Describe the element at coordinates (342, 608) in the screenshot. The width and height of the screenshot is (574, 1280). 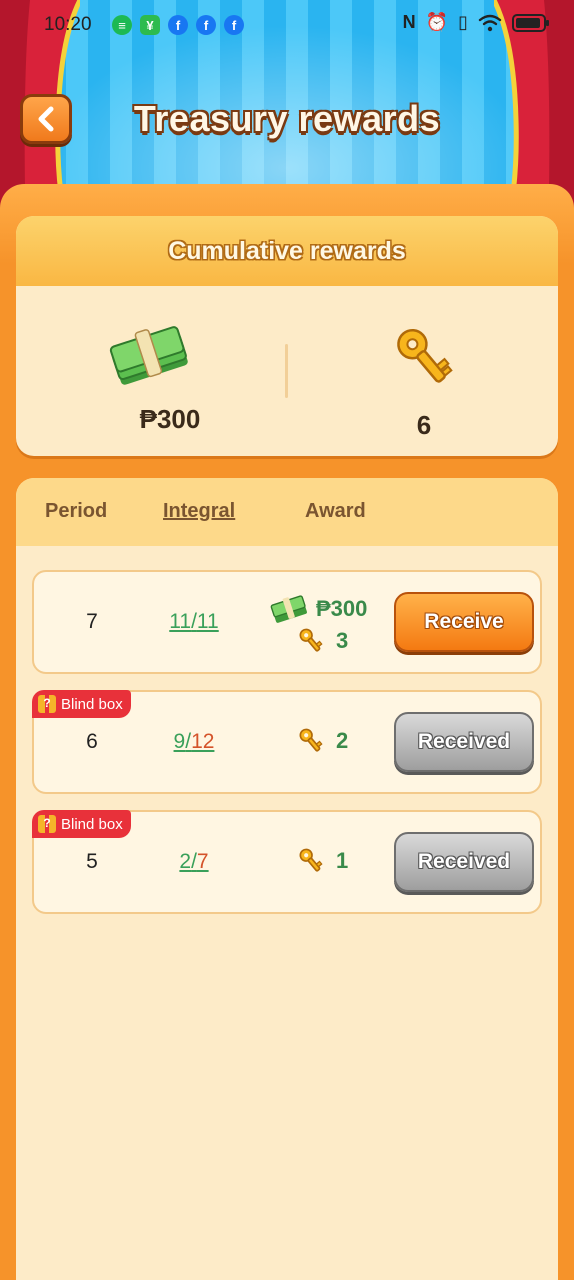
I see `award-money-value: ₱300` at that location.